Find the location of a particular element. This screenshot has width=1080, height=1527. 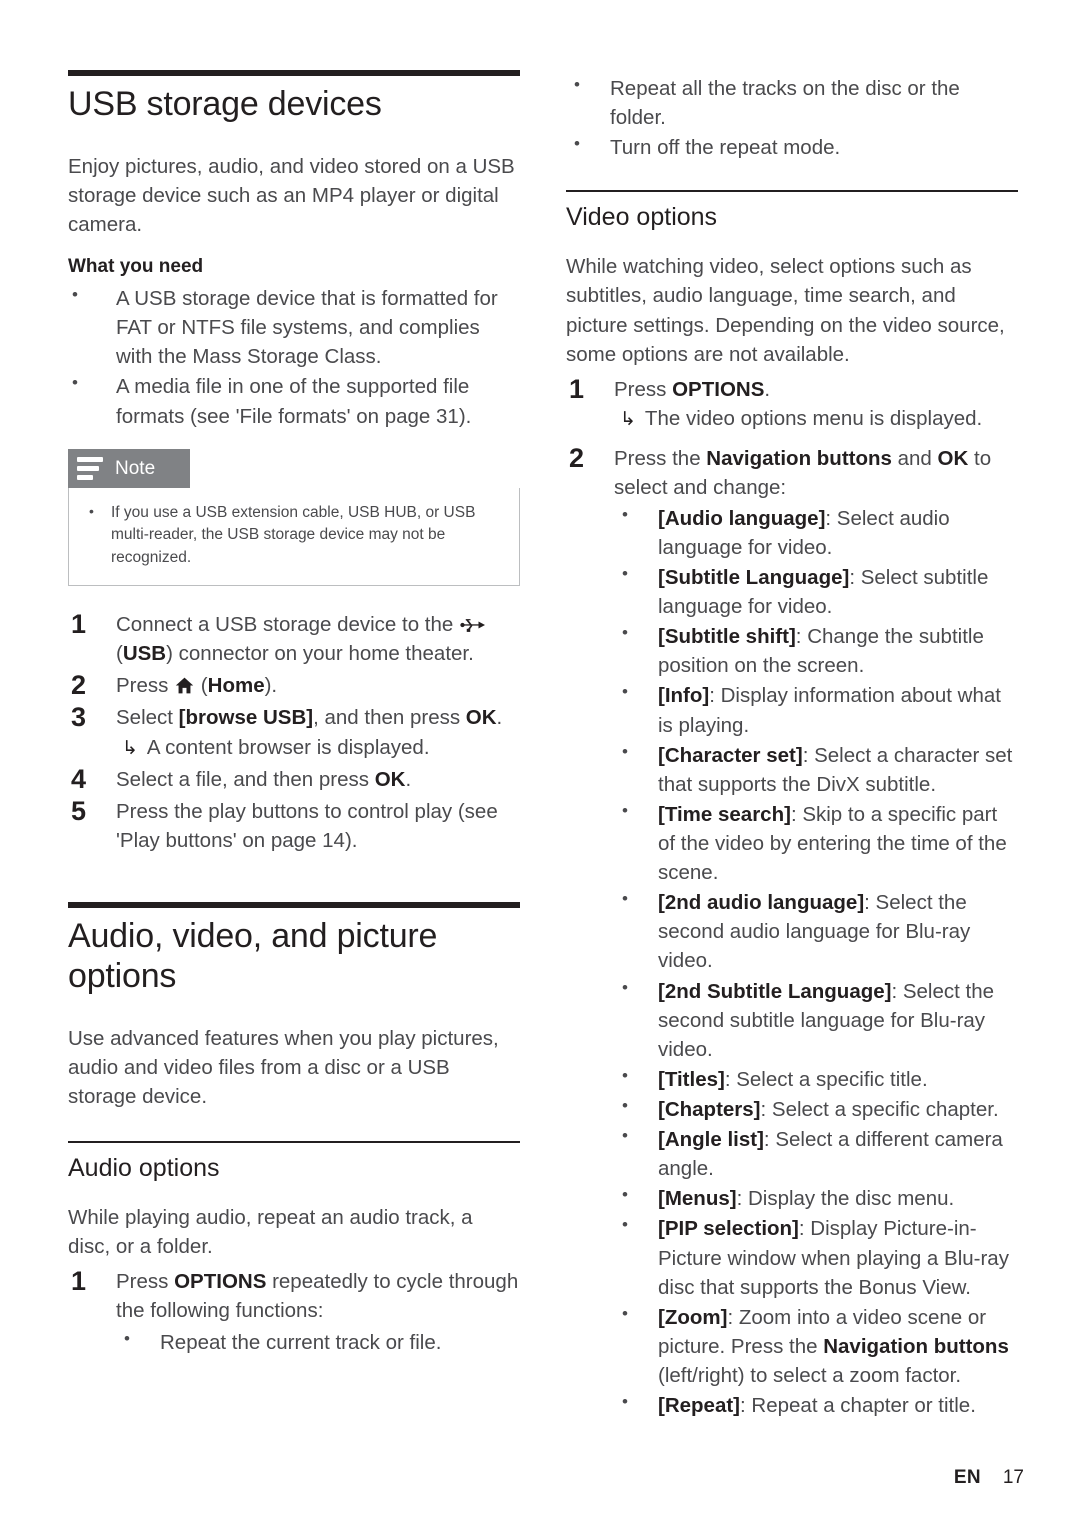

page-footer: EN 17 is located at coordinates (989, 1478).